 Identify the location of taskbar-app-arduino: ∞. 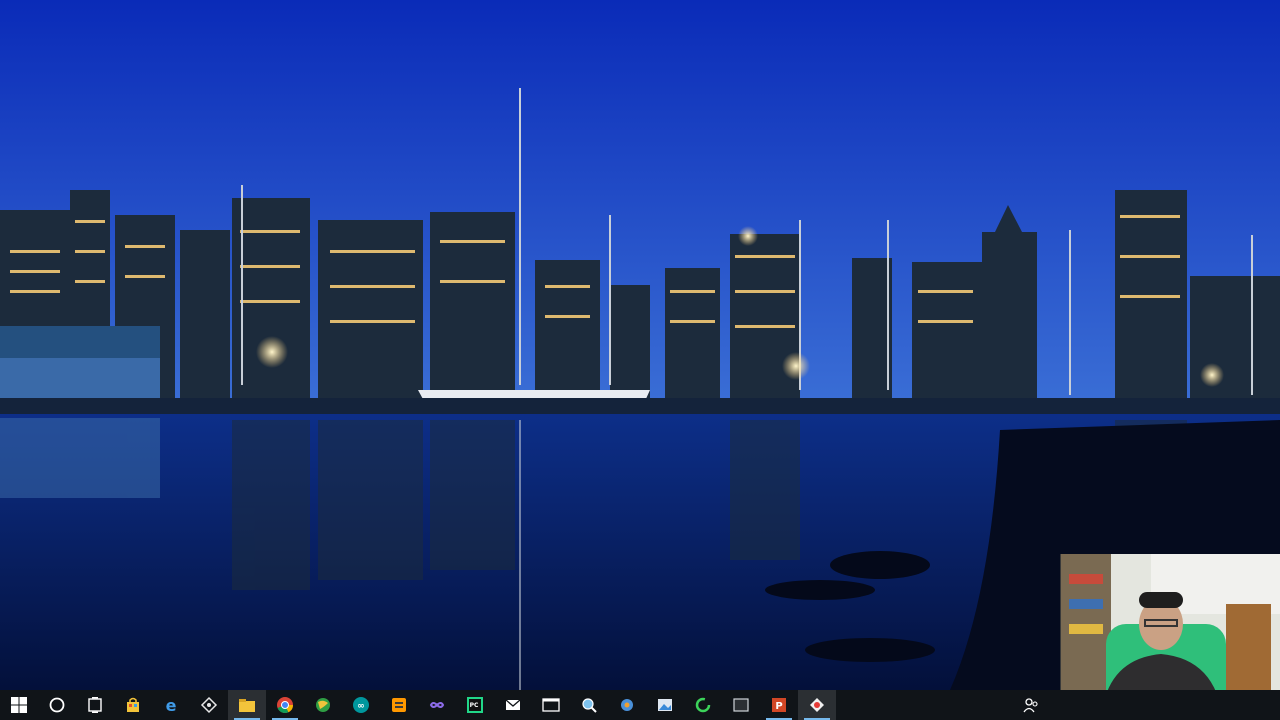
(361, 705).